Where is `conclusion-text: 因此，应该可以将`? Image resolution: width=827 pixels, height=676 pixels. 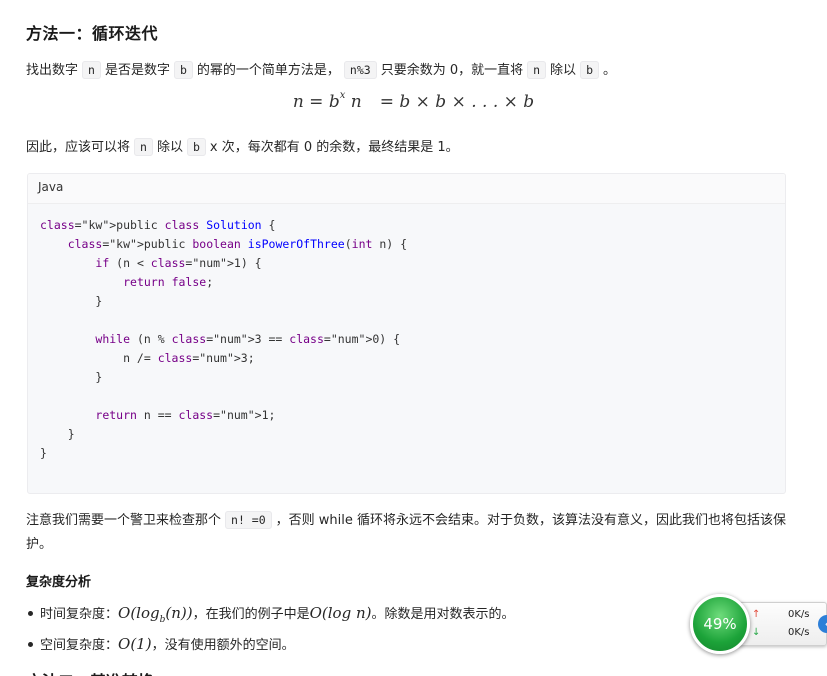
conclusion-text: 因此，应该可以将 is located at coordinates (78, 147).